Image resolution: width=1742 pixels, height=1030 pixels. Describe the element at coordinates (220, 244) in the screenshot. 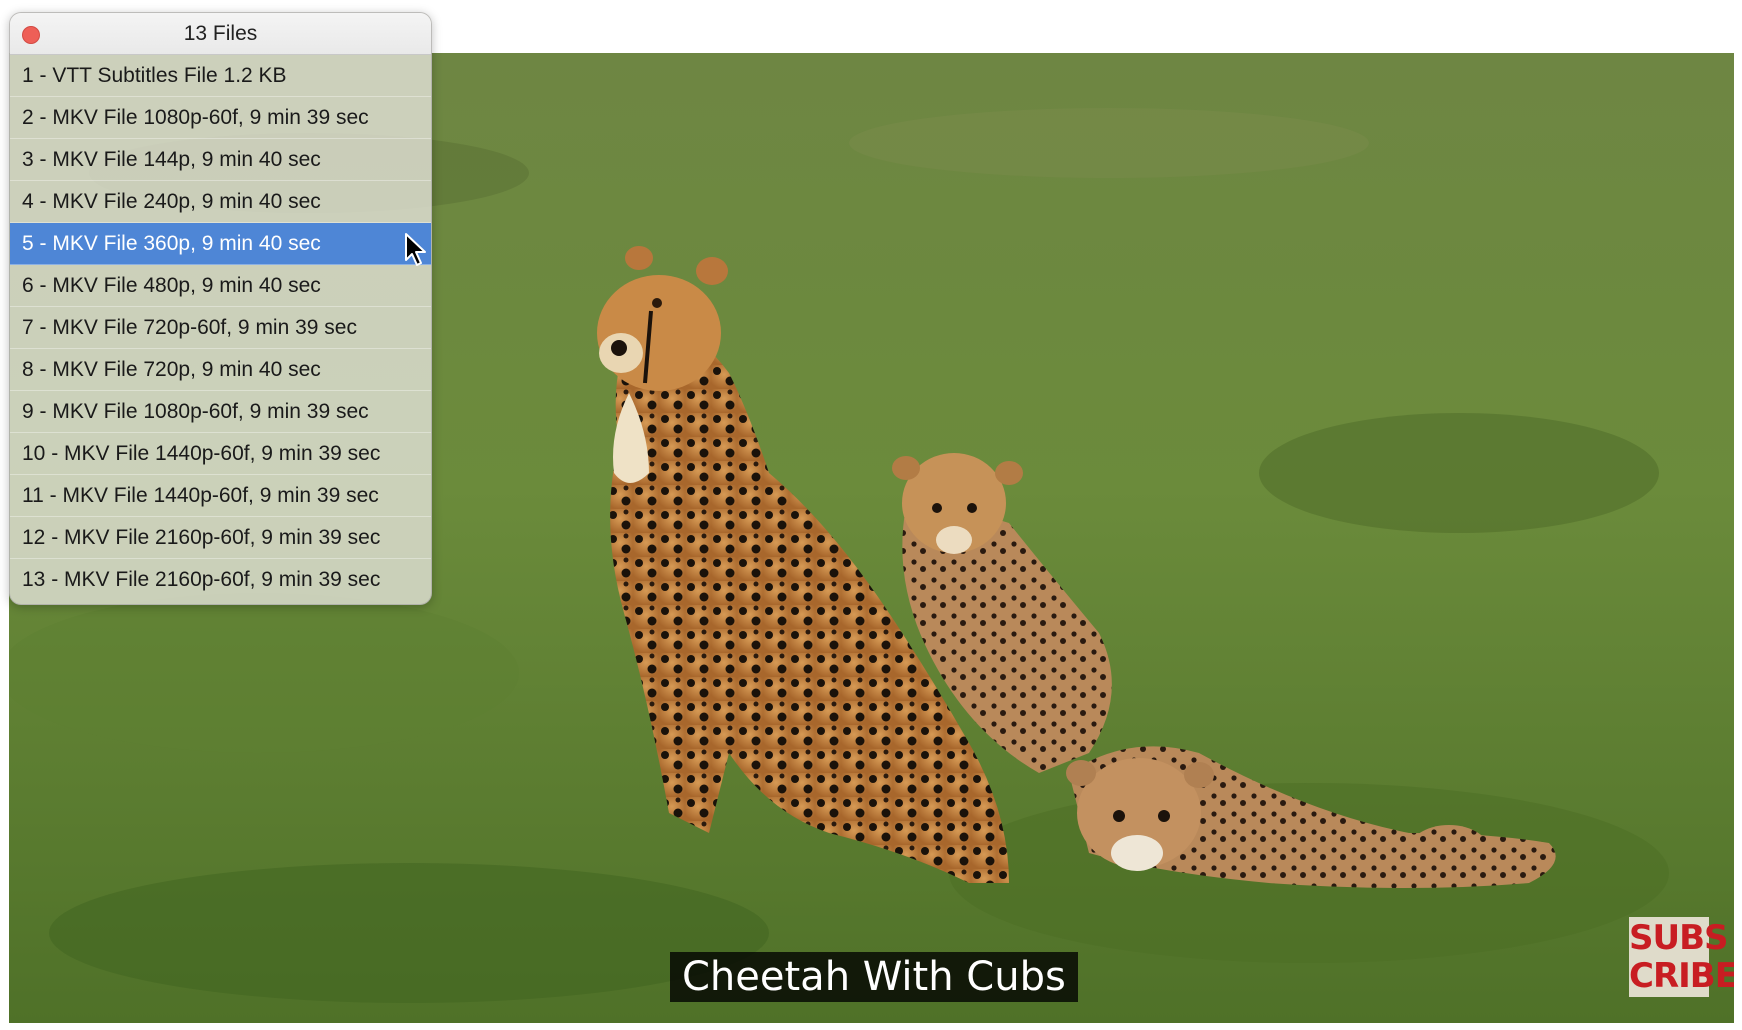

I see `file-item-selected: 5 - MKV File 360p, 9 min 40 sec` at that location.